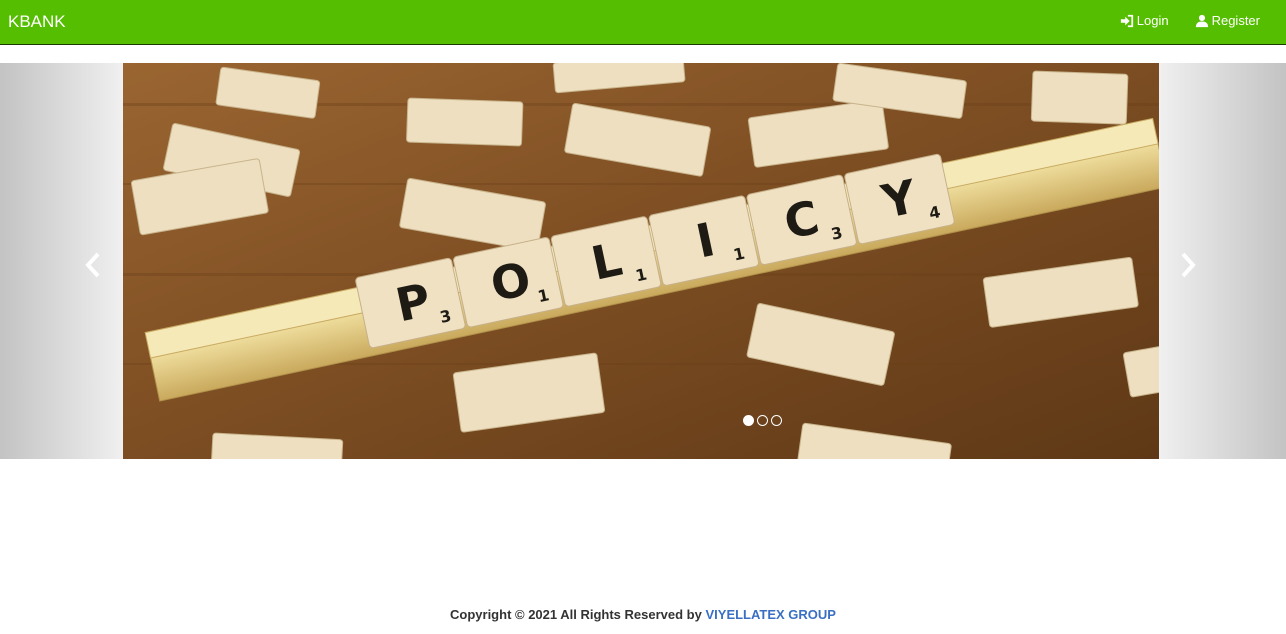  I want to click on nav-links: Login Register, so click(1190, 20).